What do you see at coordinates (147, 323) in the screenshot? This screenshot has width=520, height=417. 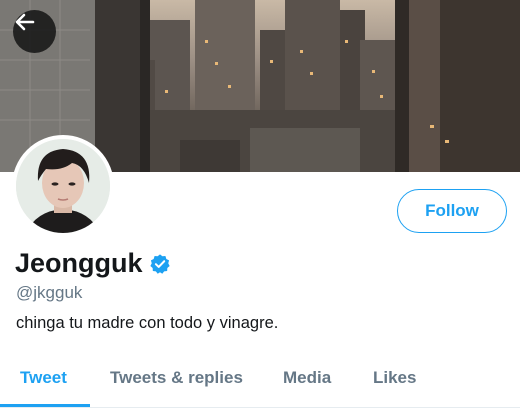 I see `user-bio: chinga tu madre con todo y vinagre.` at bounding box center [147, 323].